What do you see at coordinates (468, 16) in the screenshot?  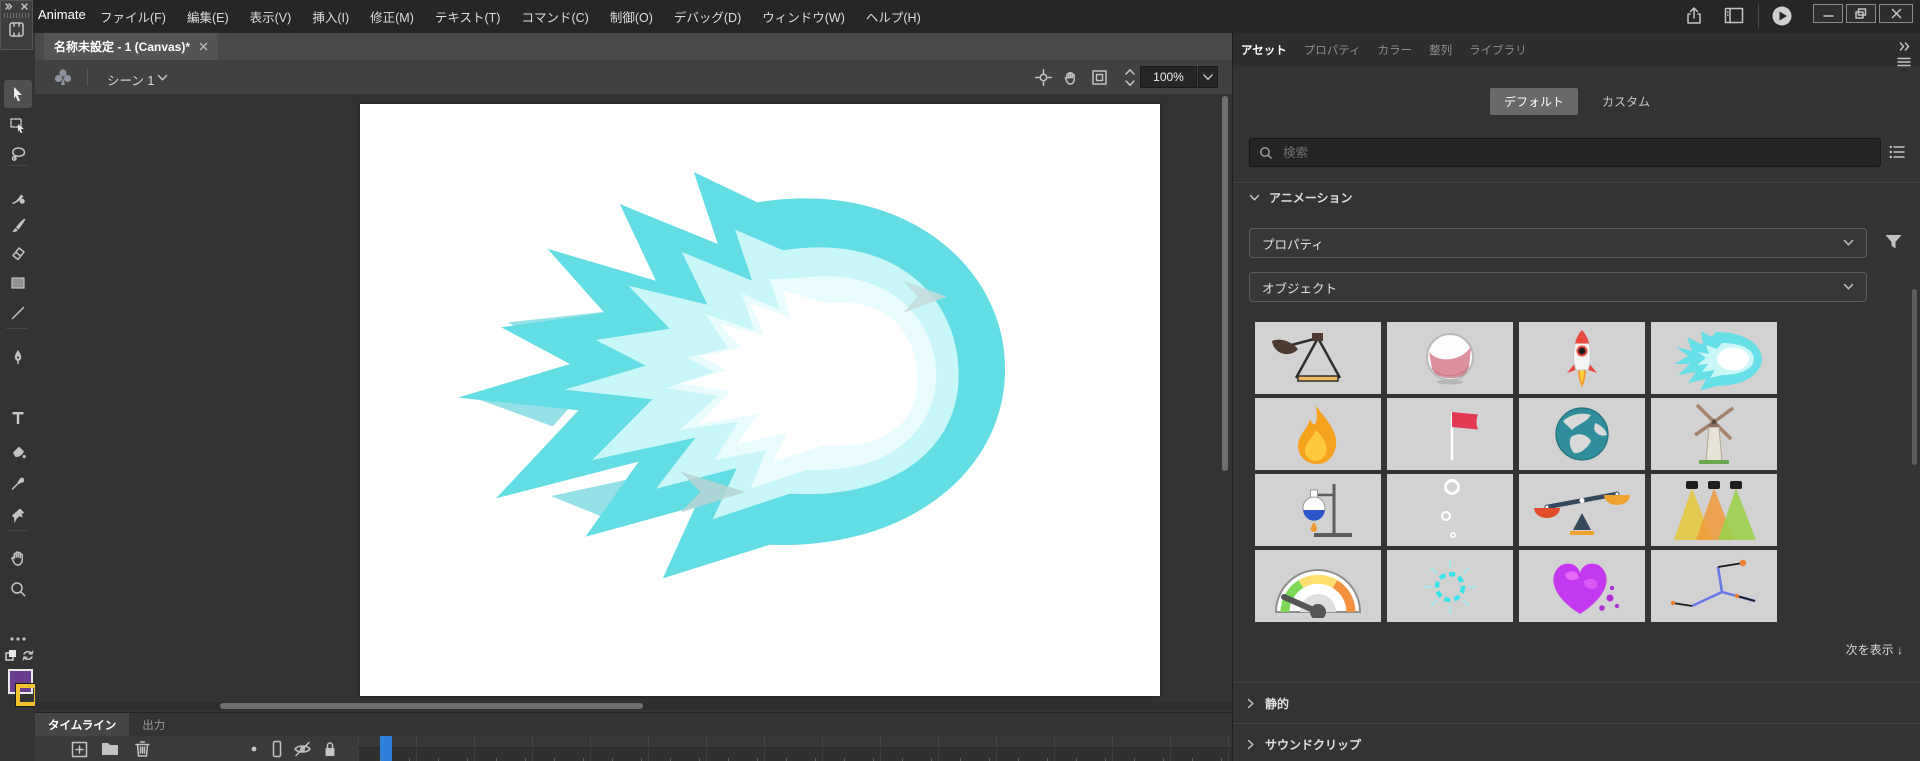 I see `menu-text: テキスト(T)` at bounding box center [468, 16].